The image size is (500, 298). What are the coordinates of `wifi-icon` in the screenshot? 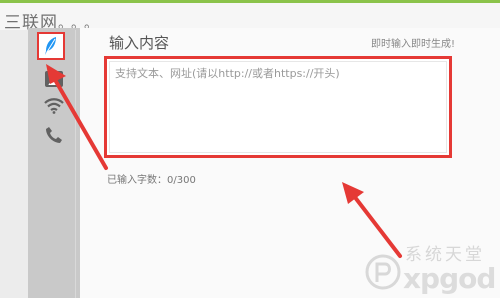 It's located at (54, 106).